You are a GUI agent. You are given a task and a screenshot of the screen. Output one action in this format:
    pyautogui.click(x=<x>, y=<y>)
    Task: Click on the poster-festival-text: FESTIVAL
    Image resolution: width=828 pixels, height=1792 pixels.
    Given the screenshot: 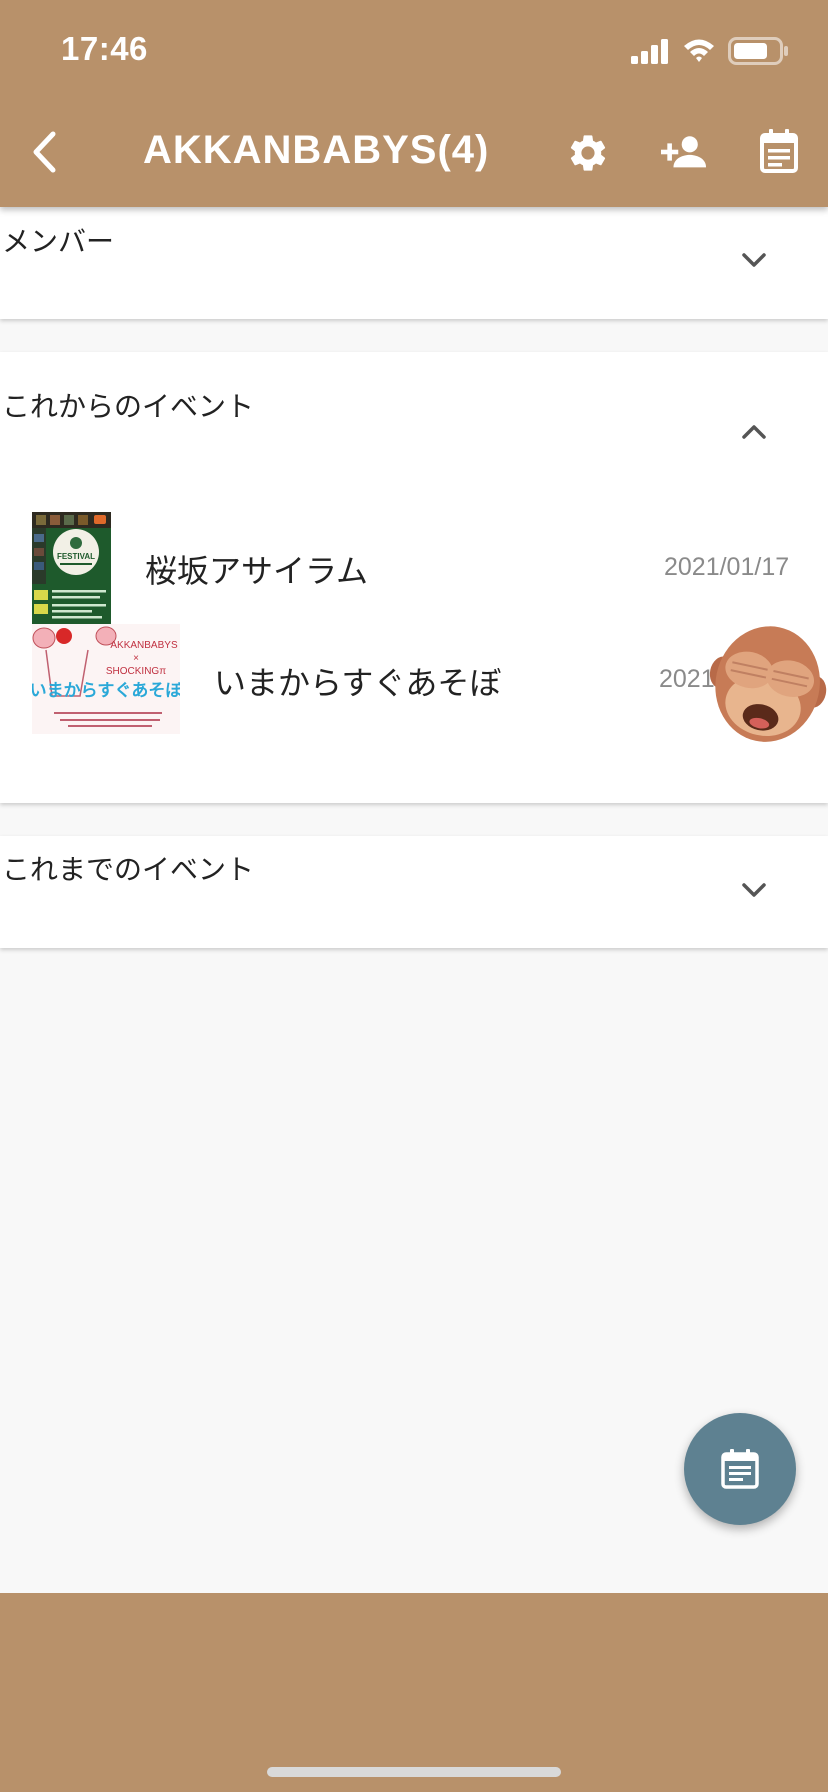 What is the action you would take?
    pyautogui.click(x=76, y=556)
    